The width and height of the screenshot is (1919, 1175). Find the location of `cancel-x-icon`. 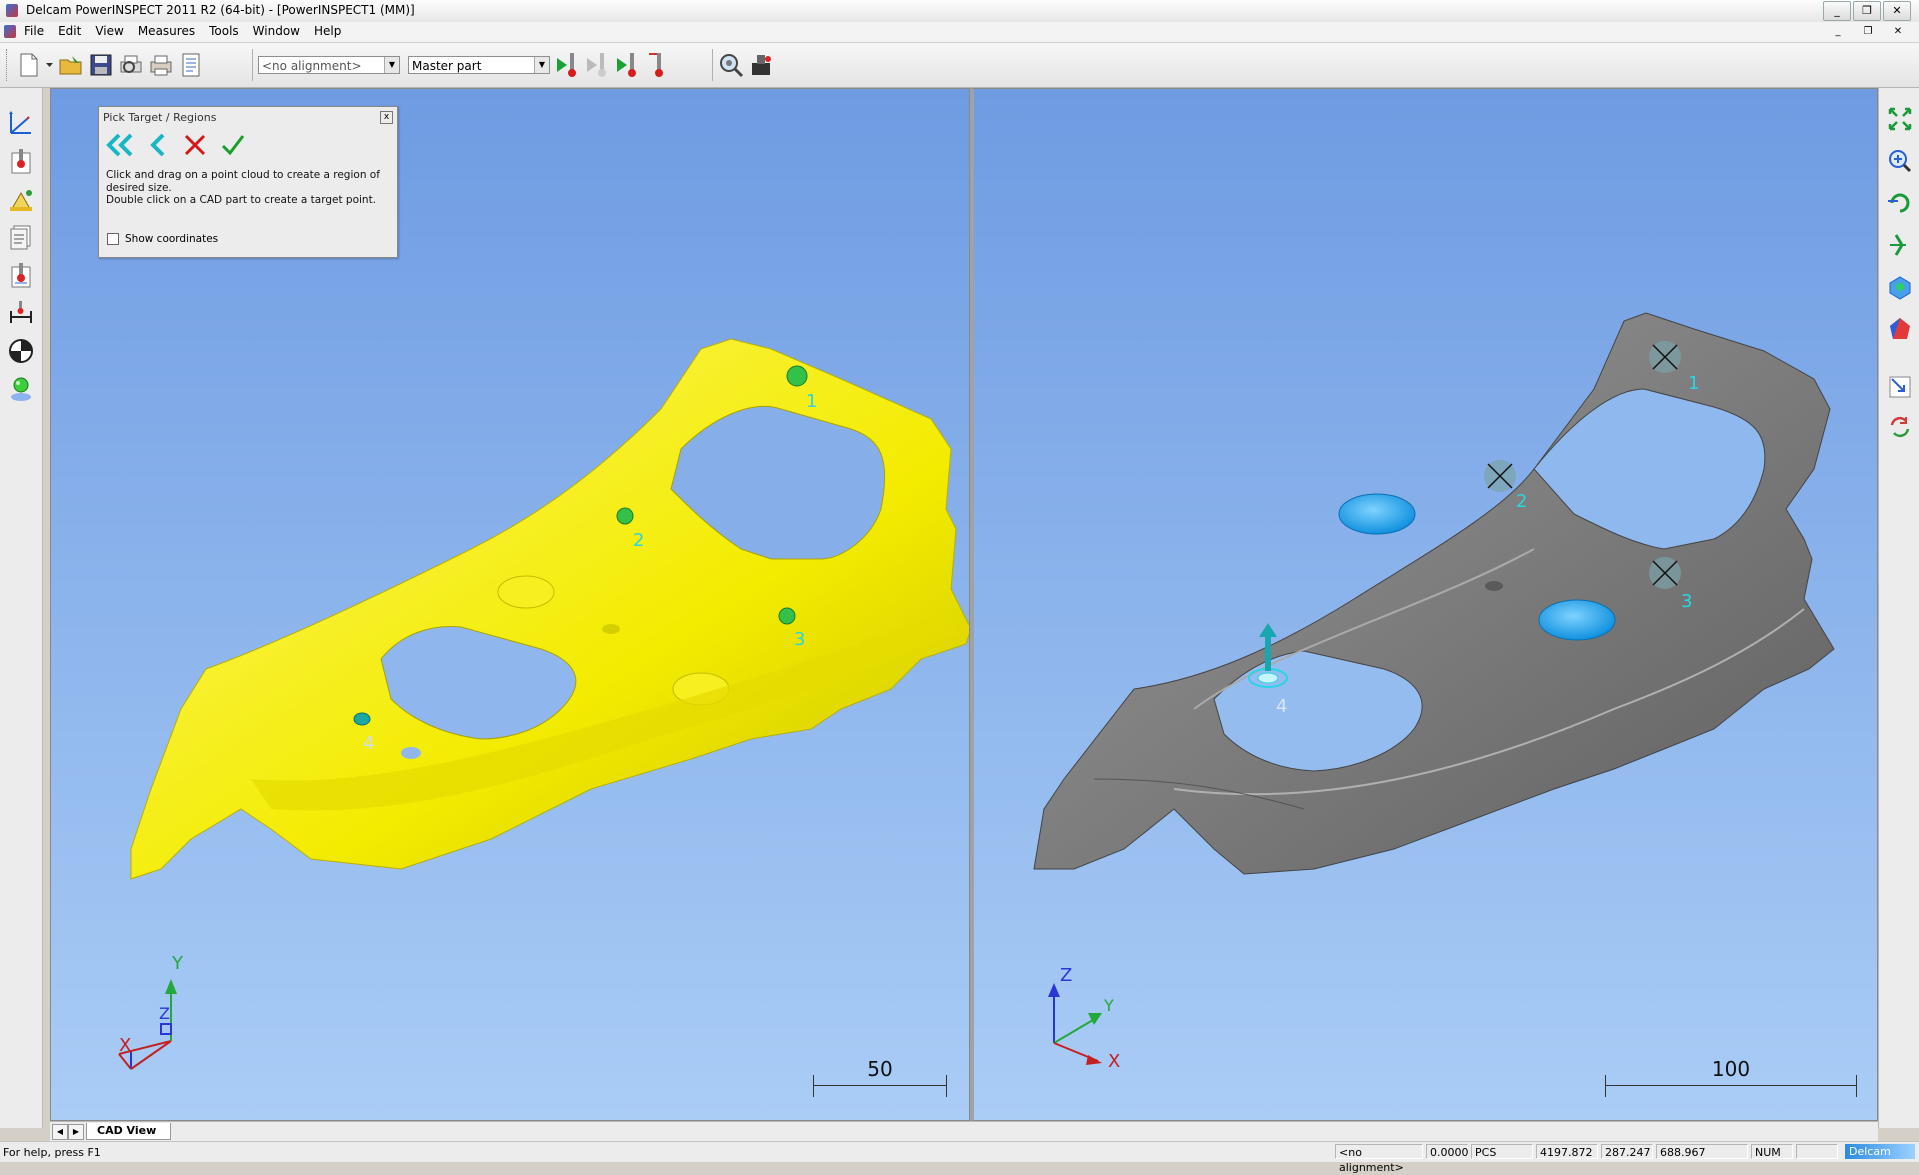

cancel-x-icon is located at coordinates (195, 145).